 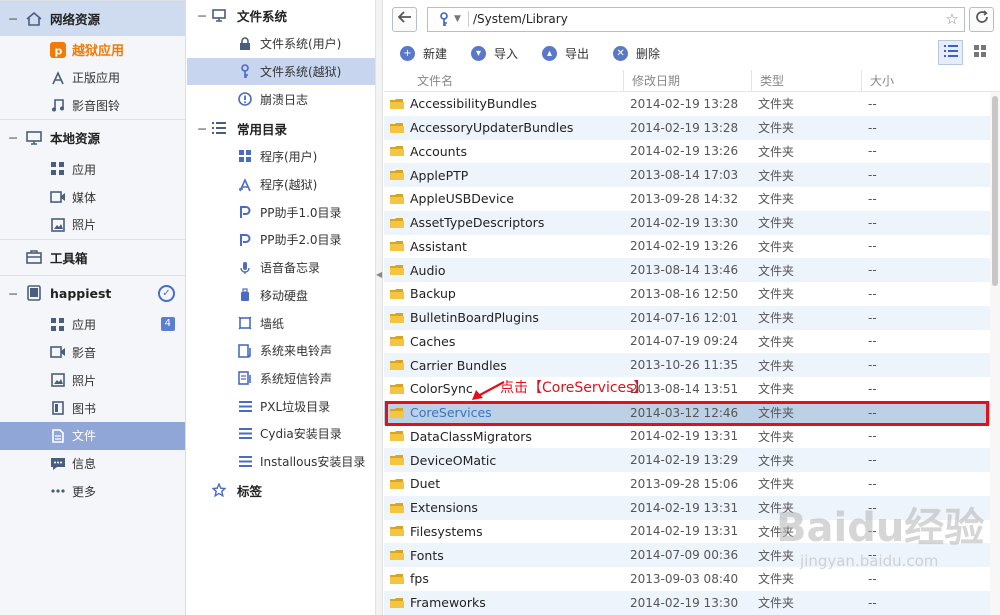 What do you see at coordinates (245, 378) in the screenshot?
I see `sms-tone-icon` at bounding box center [245, 378].